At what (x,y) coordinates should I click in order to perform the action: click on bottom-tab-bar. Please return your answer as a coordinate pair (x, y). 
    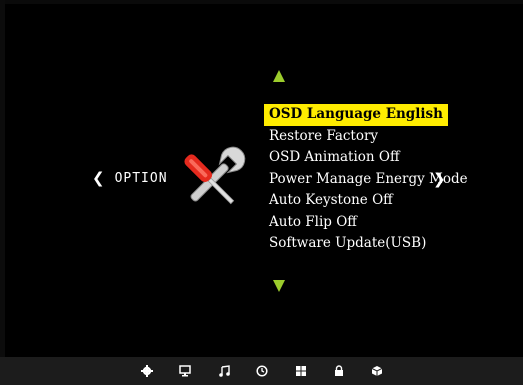
    Looking at the image, I should click on (261, 371).